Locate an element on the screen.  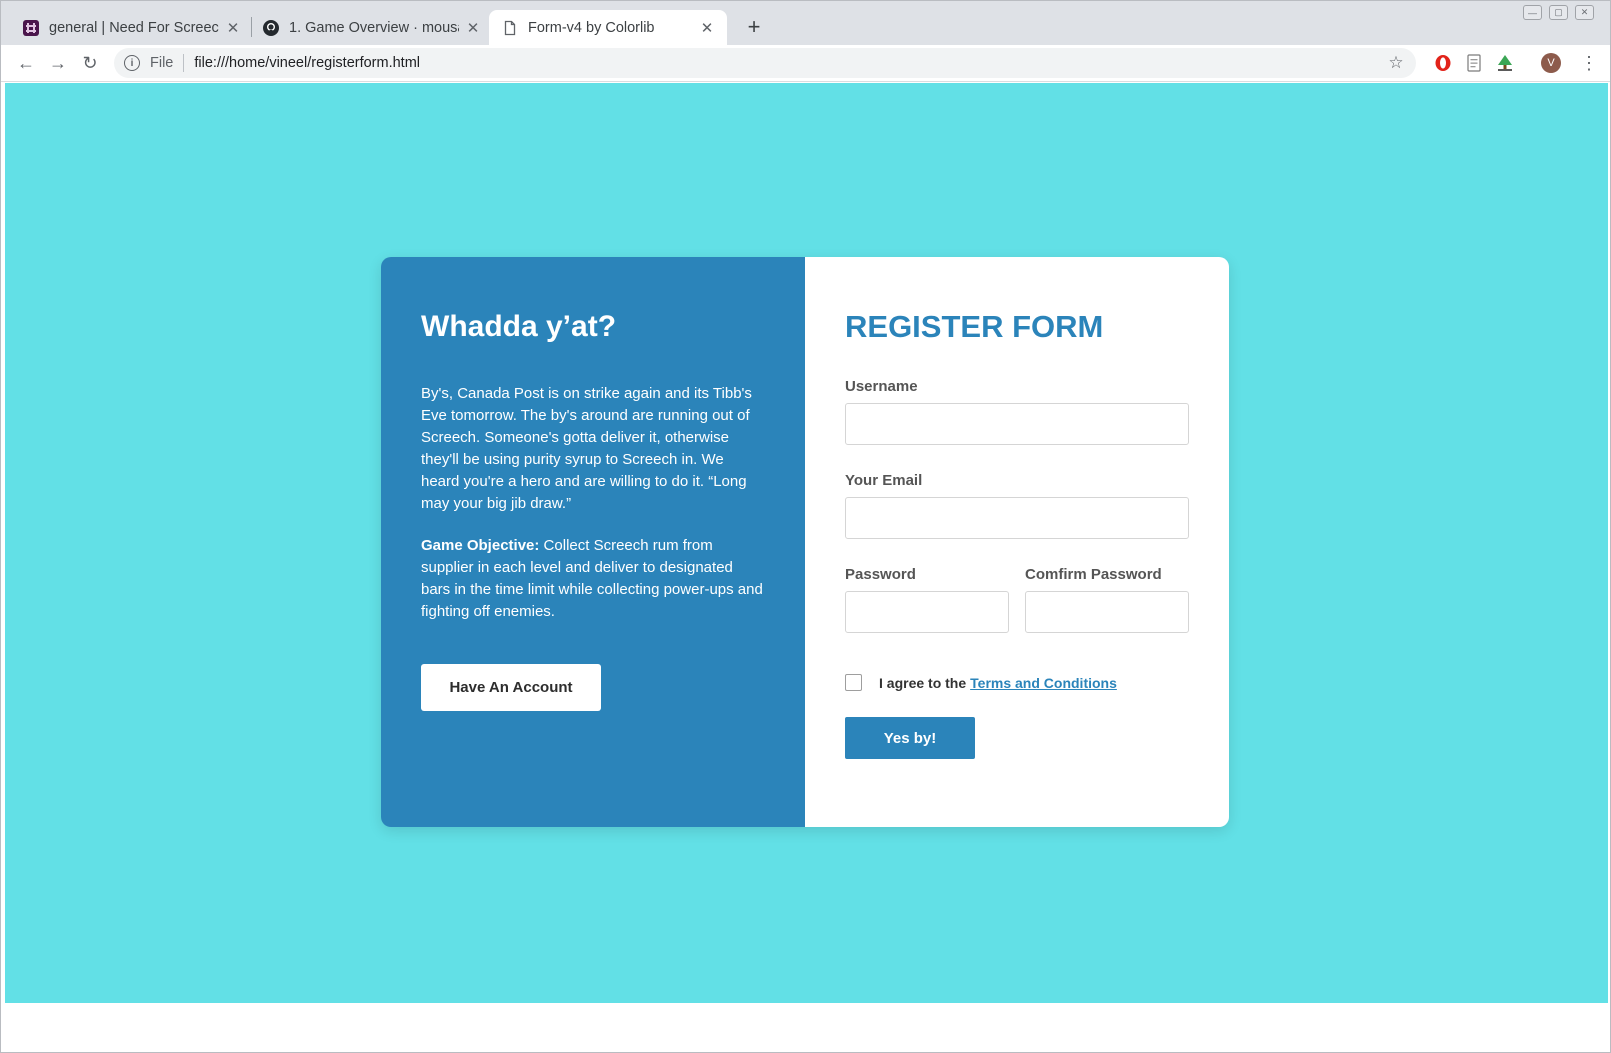
username-input is located at coordinates (1017, 424).